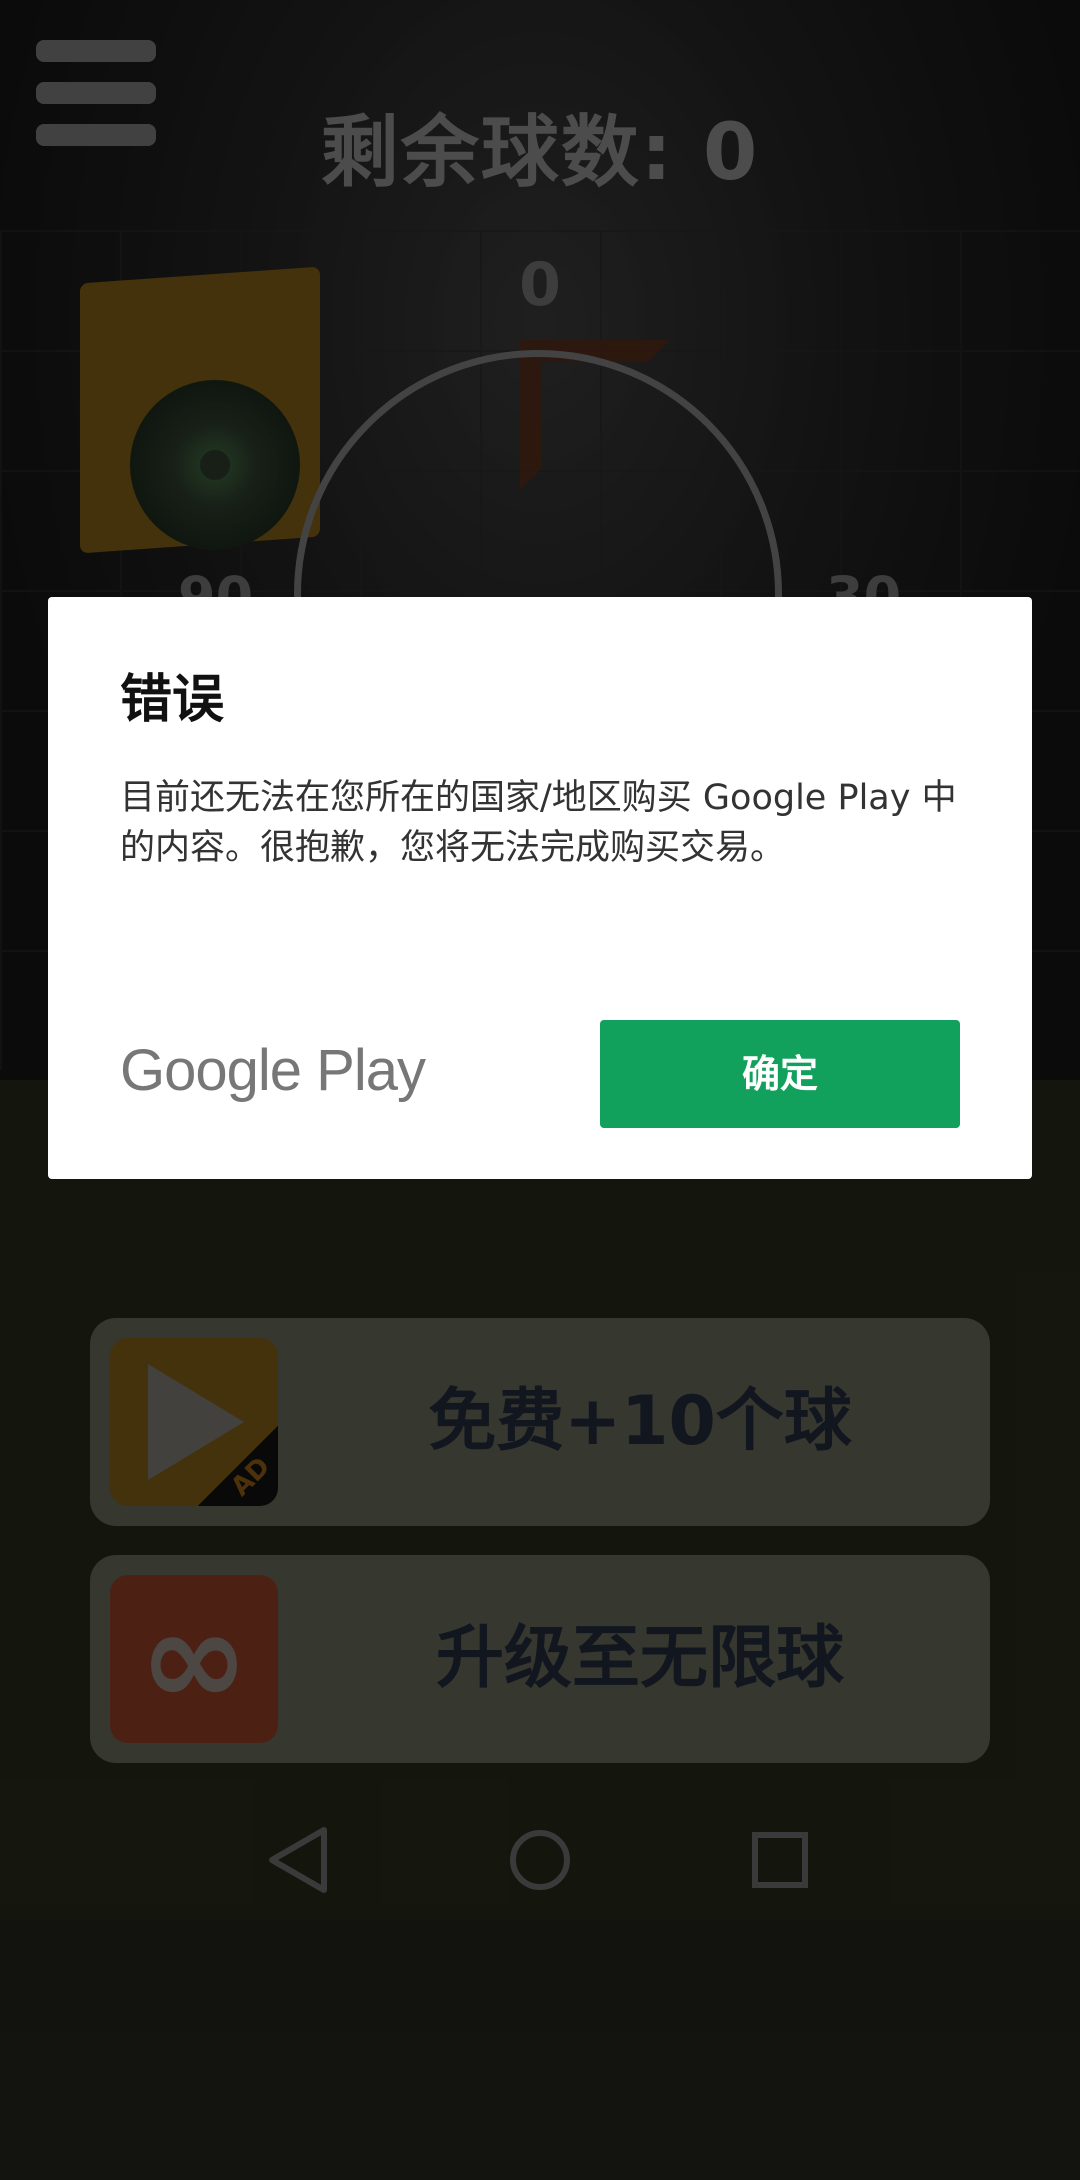 This screenshot has height=2180, width=1080. Describe the element at coordinates (273, 1070) in the screenshot. I see `google-play-logo: Google Play` at that location.